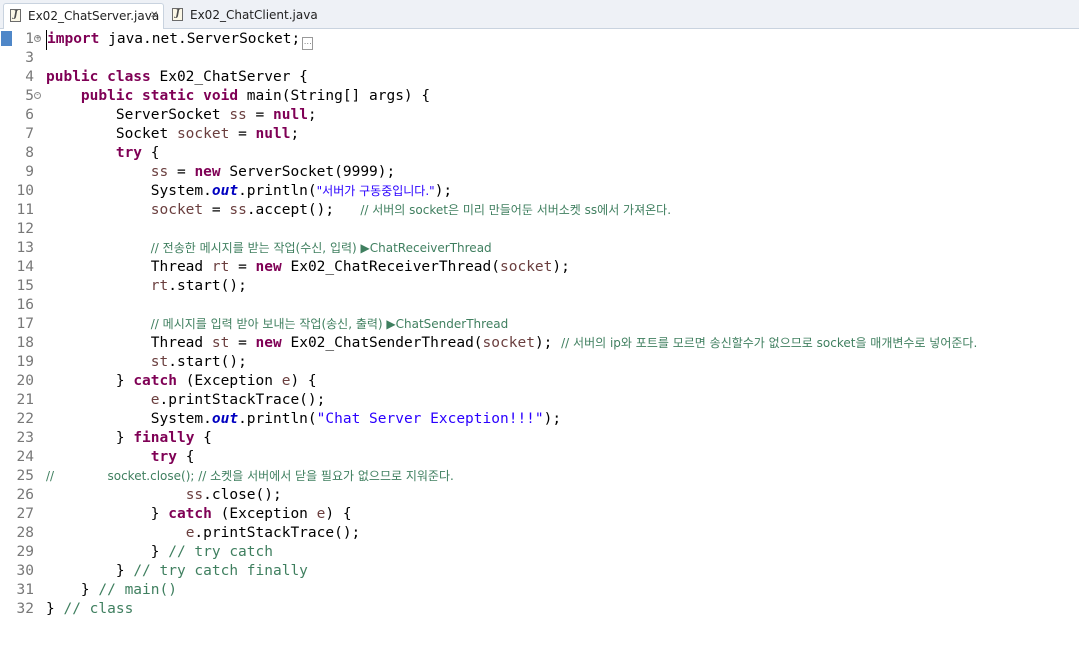  I want to click on line-number: 9, so click(29, 172).